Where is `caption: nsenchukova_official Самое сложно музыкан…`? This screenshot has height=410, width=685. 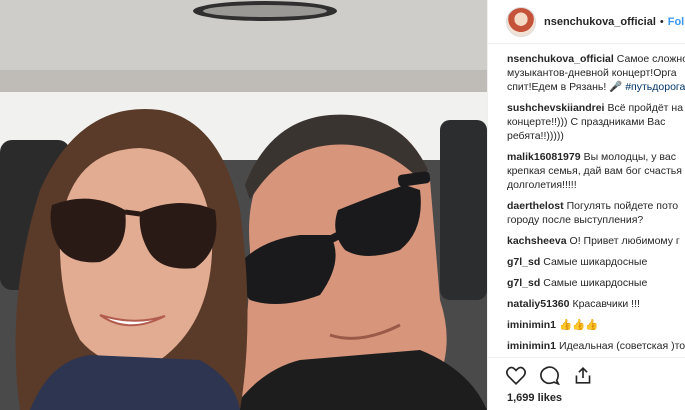
caption: nsenchukova_official Самое сложно музыкан… is located at coordinates (596, 73).